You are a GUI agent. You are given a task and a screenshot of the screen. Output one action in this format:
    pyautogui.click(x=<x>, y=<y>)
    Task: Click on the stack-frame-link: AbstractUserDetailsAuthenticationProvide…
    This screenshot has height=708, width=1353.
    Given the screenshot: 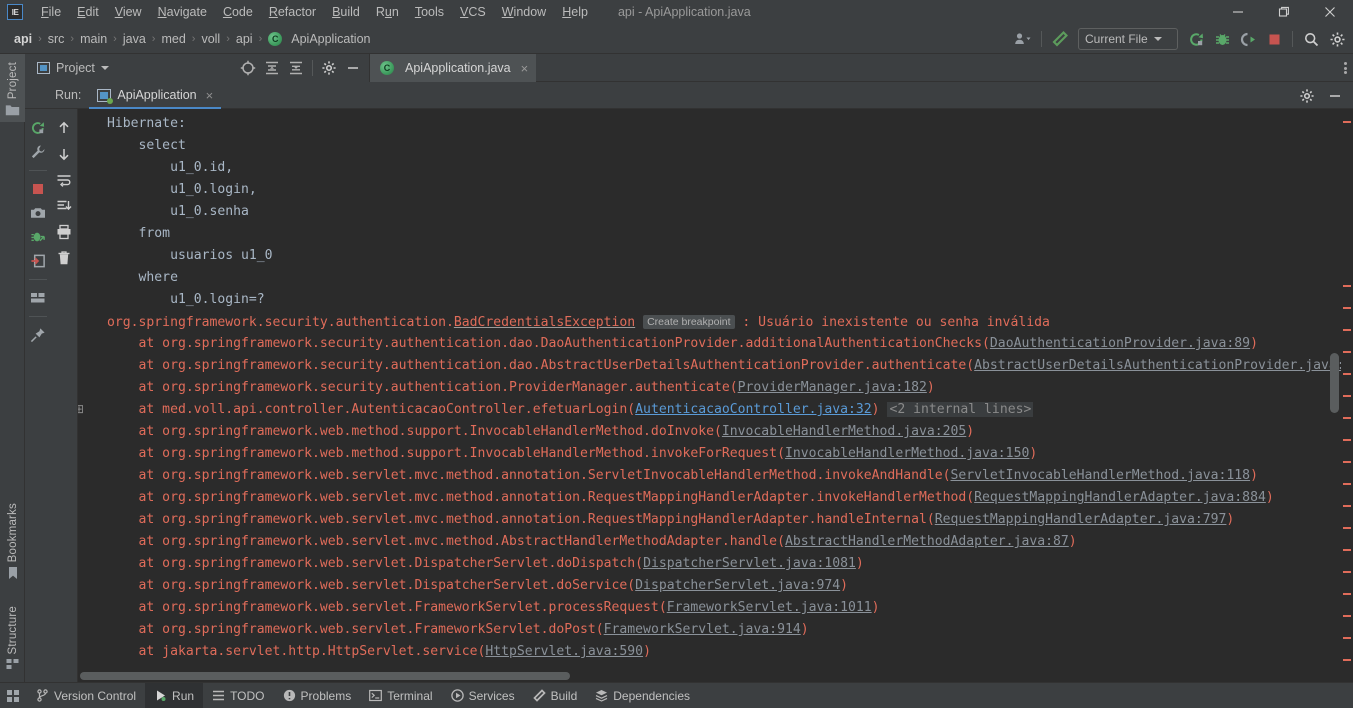 What is the action you would take?
    pyautogui.click(x=1157, y=365)
    